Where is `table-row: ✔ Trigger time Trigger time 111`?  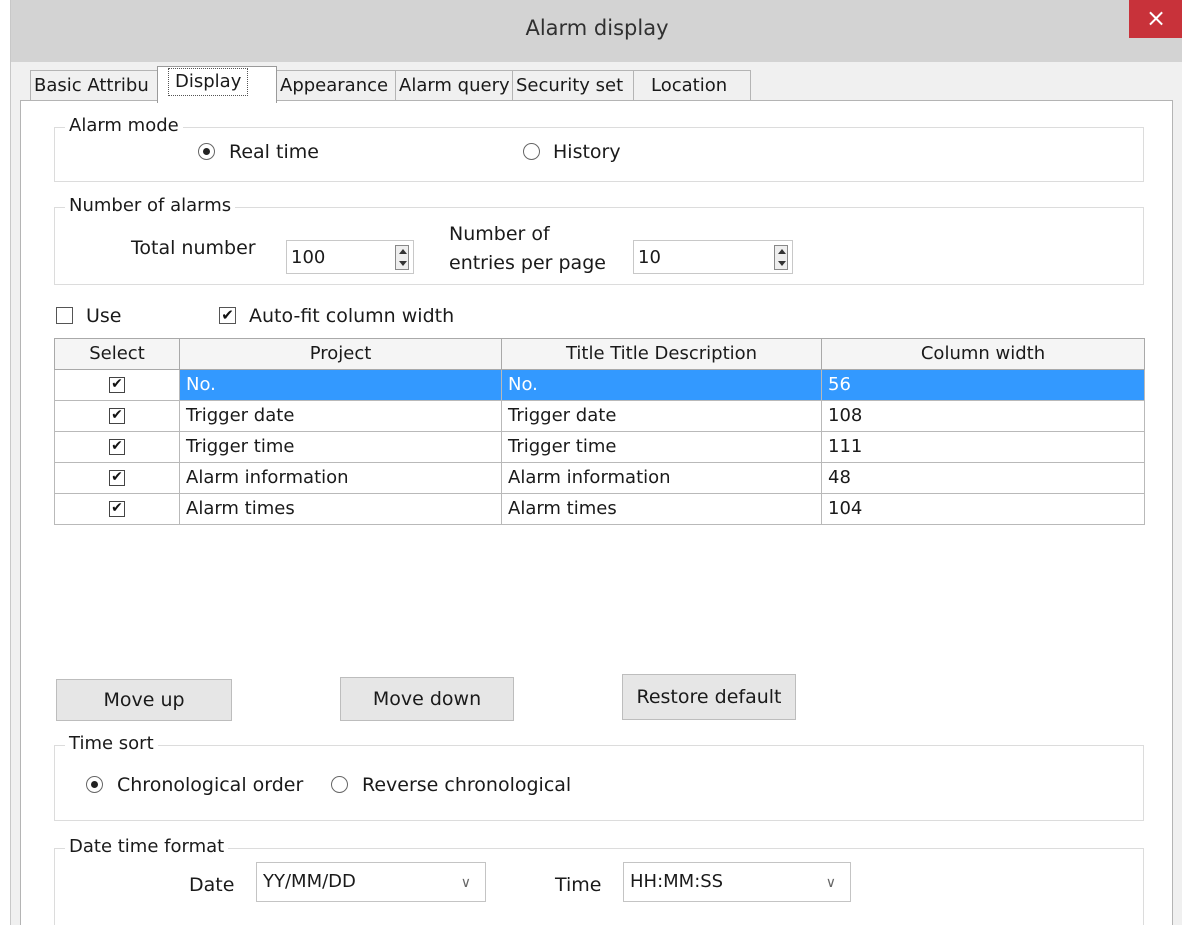 table-row: ✔ Trigger time Trigger time 111 is located at coordinates (599, 447).